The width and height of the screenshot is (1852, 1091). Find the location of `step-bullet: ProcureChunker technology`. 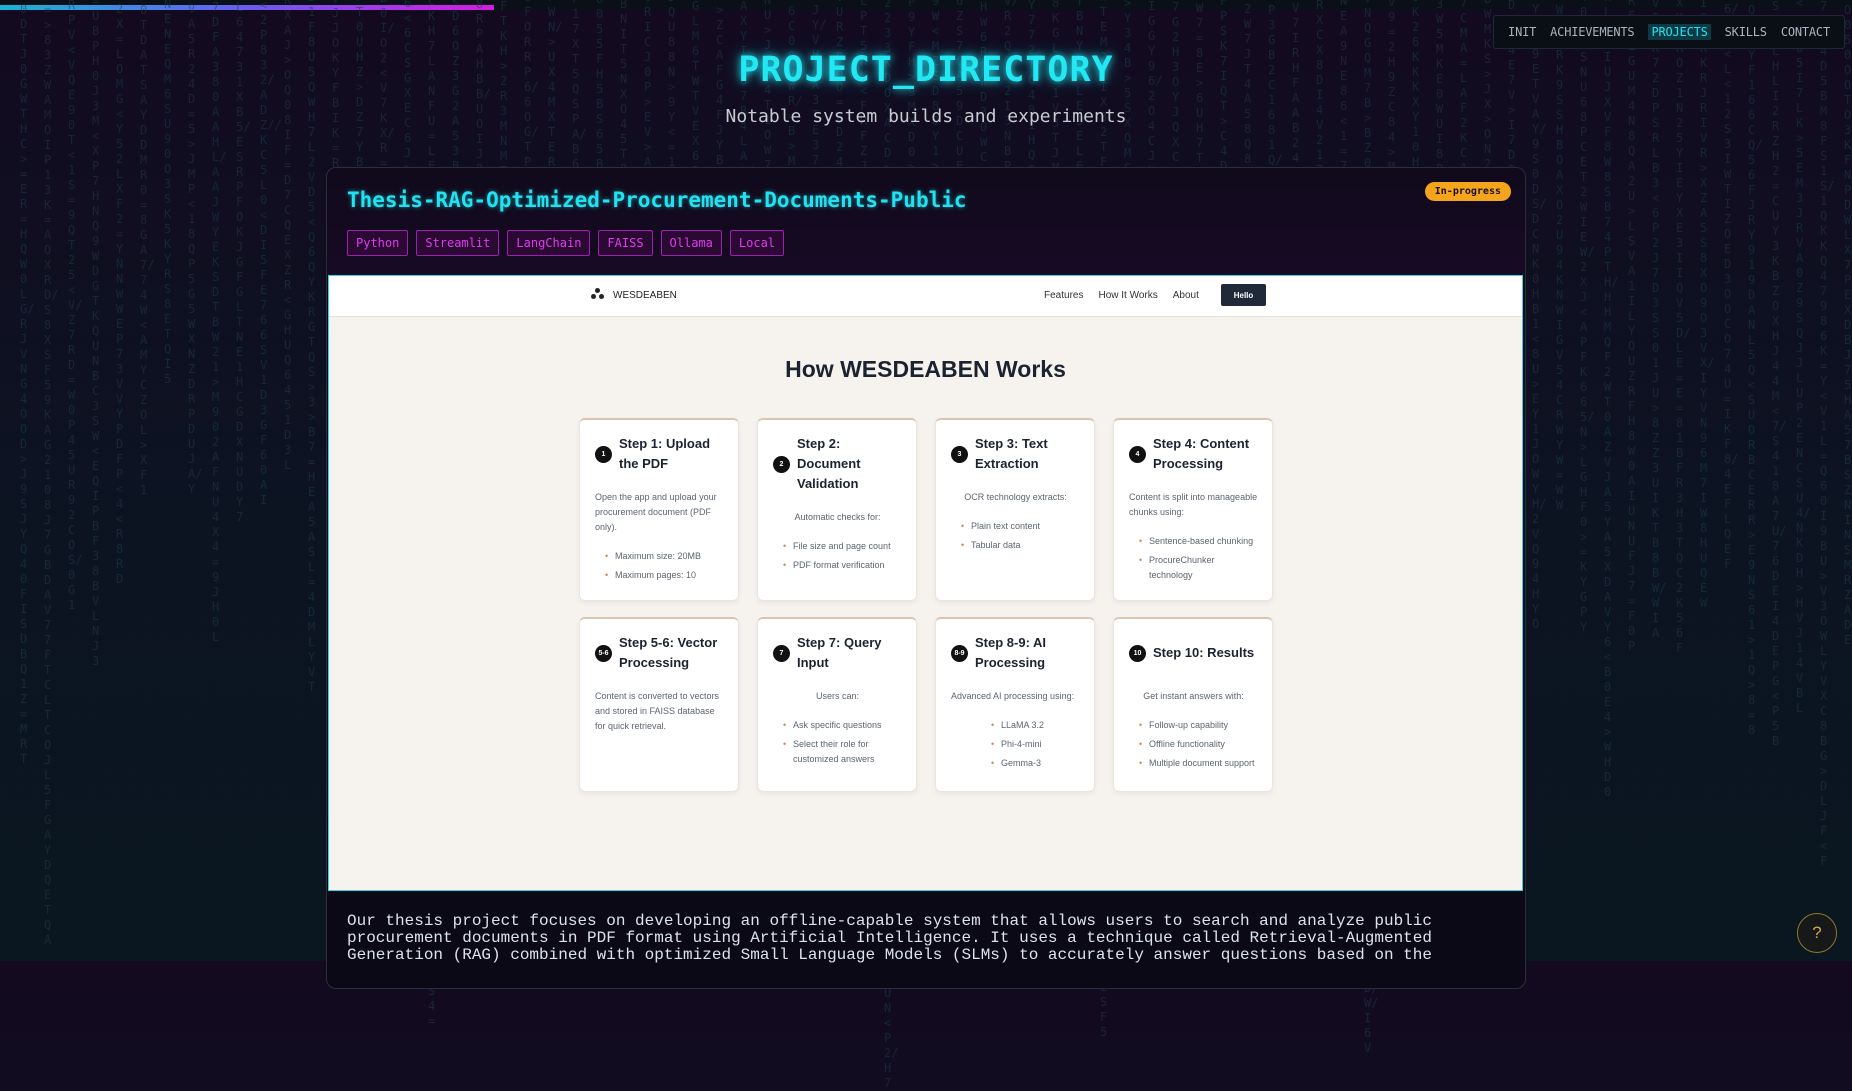

step-bullet: ProcureChunker technology is located at coordinates (1198, 568).